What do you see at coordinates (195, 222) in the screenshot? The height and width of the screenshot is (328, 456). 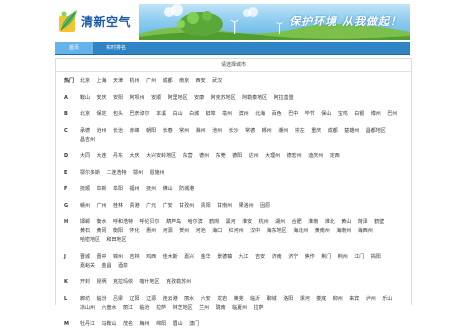 I see `city-link: 哈尔滨` at bounding box center [195, 222].